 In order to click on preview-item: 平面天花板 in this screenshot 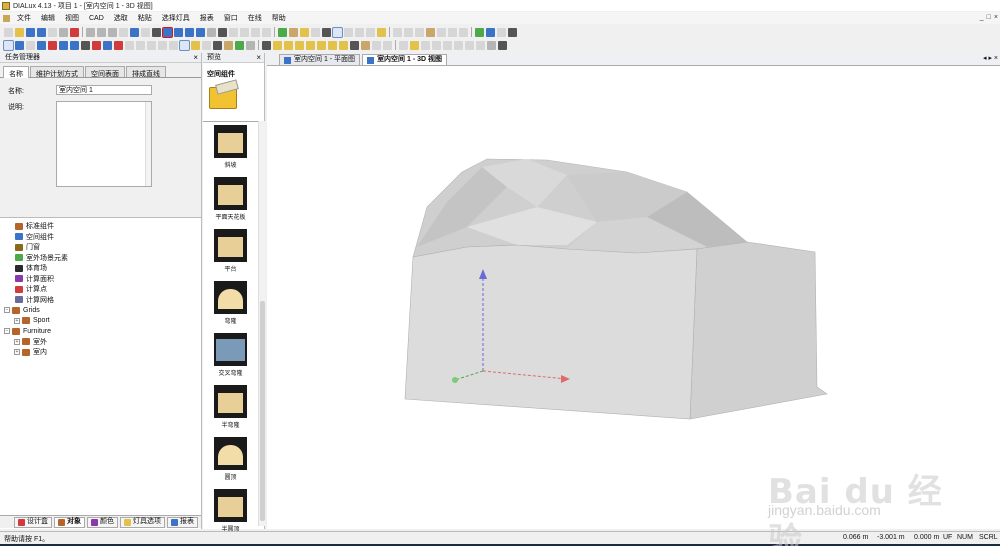, I will do `click(230, 200)`.